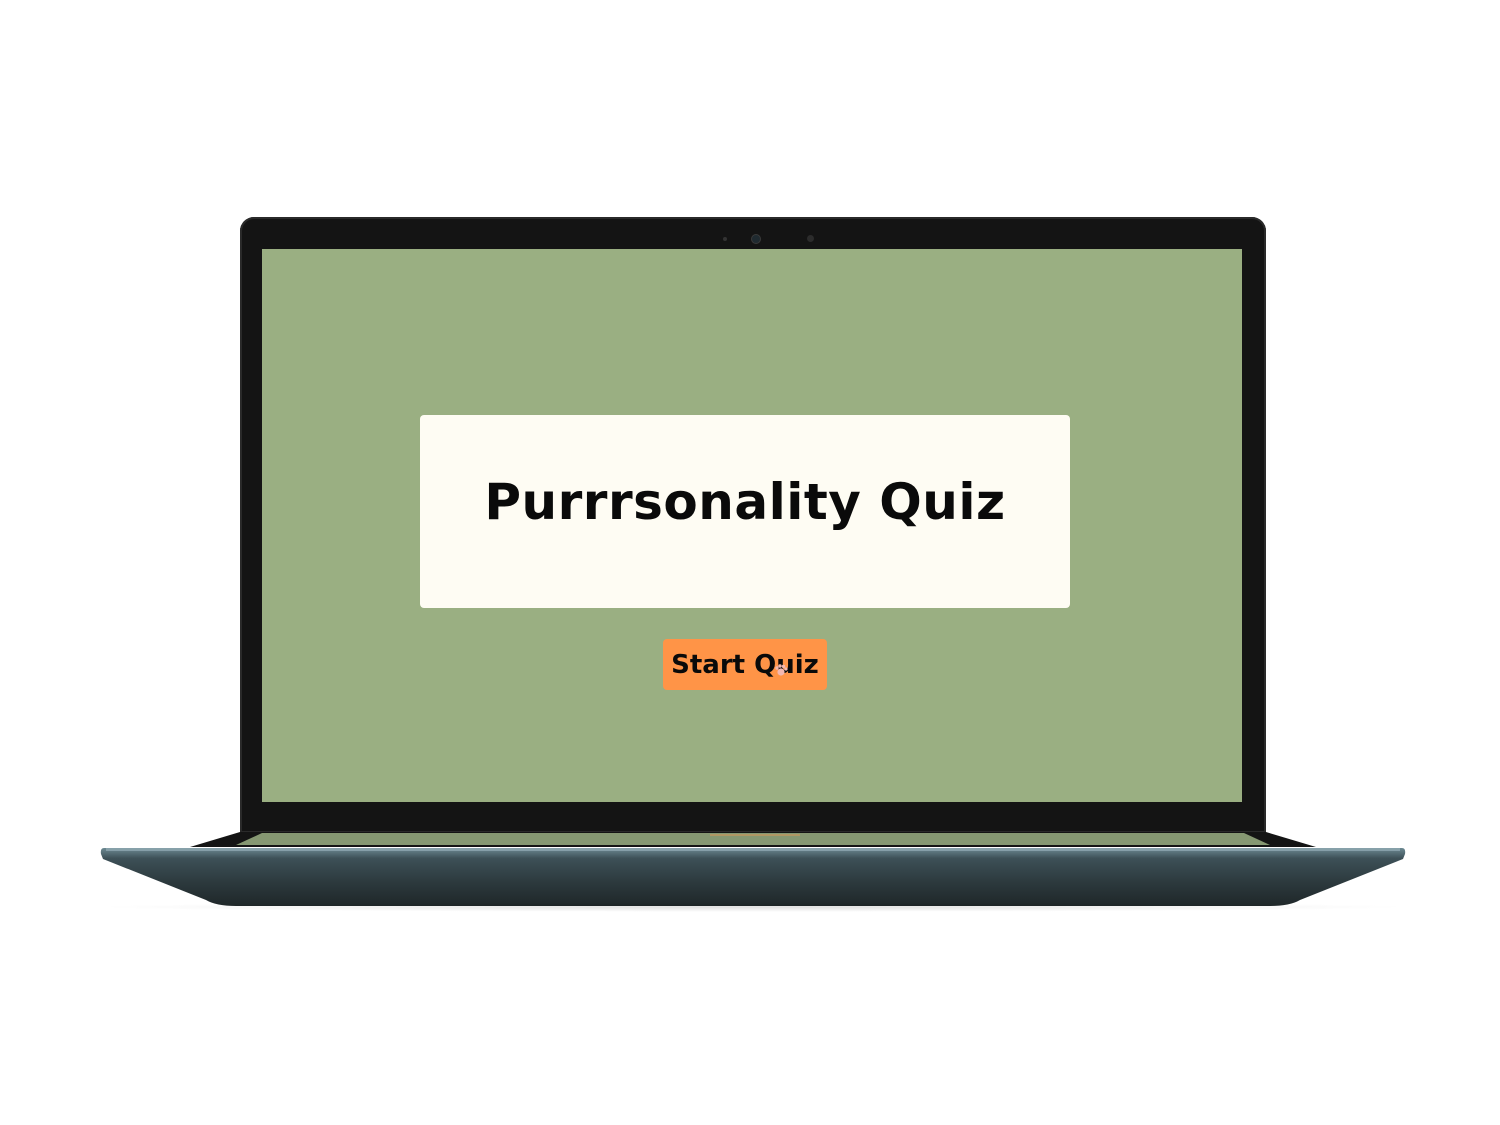  I want to click on title-card: Purrrsonality Quiz, so click(745, 511).